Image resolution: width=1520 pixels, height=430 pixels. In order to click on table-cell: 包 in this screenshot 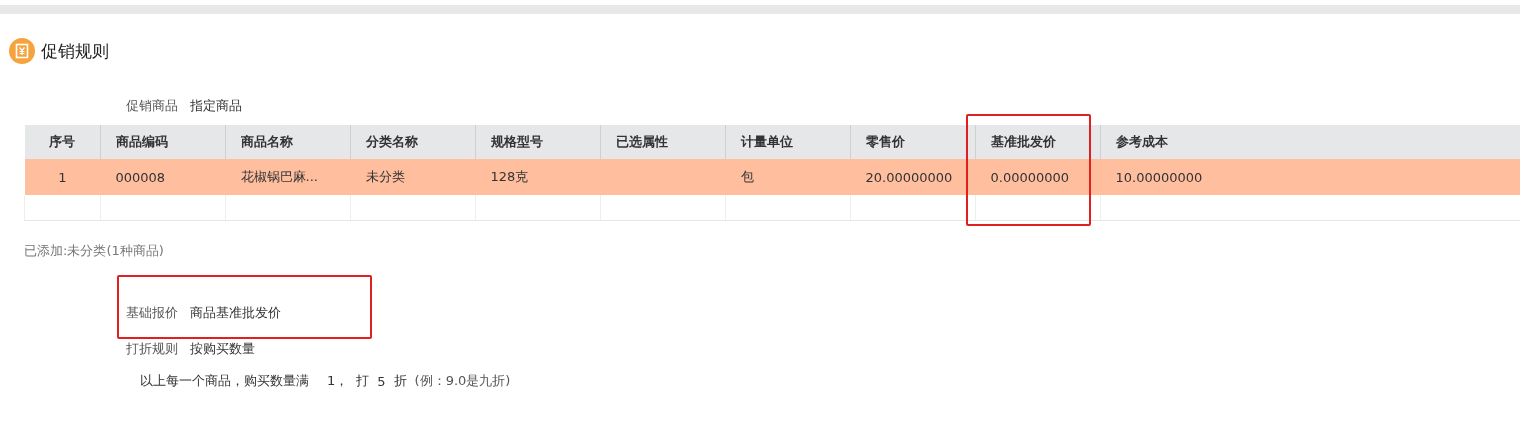, I will do `click(788, 177)`.